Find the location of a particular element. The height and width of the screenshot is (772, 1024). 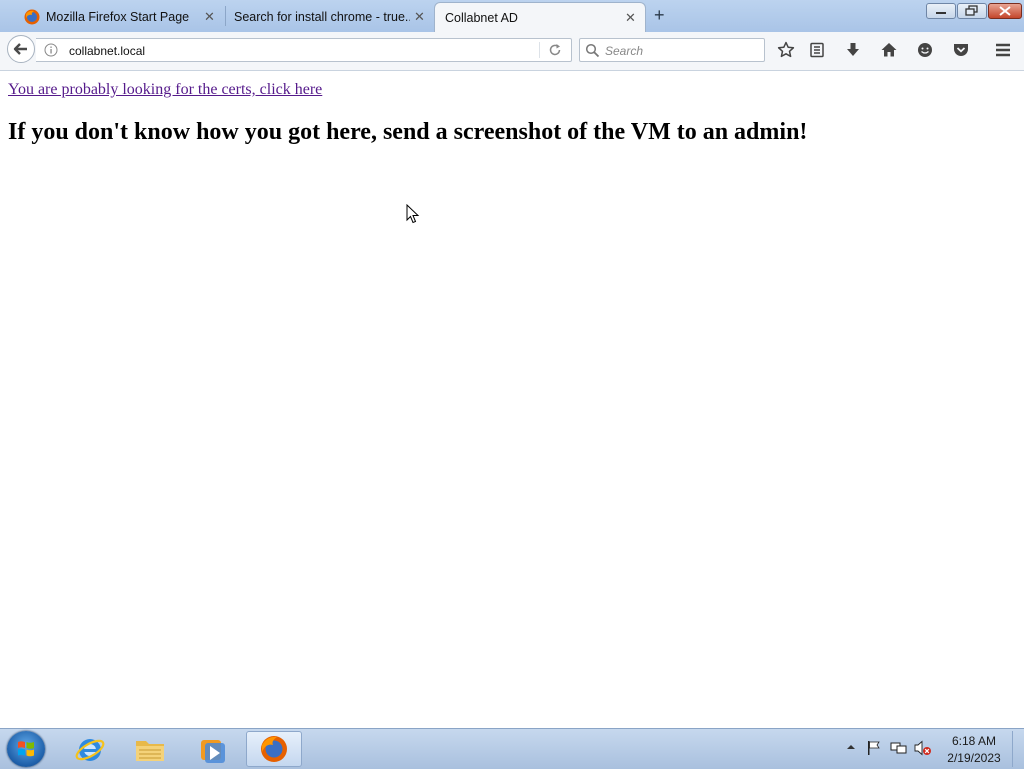

folder-icon is located at coordinates (150, 751).